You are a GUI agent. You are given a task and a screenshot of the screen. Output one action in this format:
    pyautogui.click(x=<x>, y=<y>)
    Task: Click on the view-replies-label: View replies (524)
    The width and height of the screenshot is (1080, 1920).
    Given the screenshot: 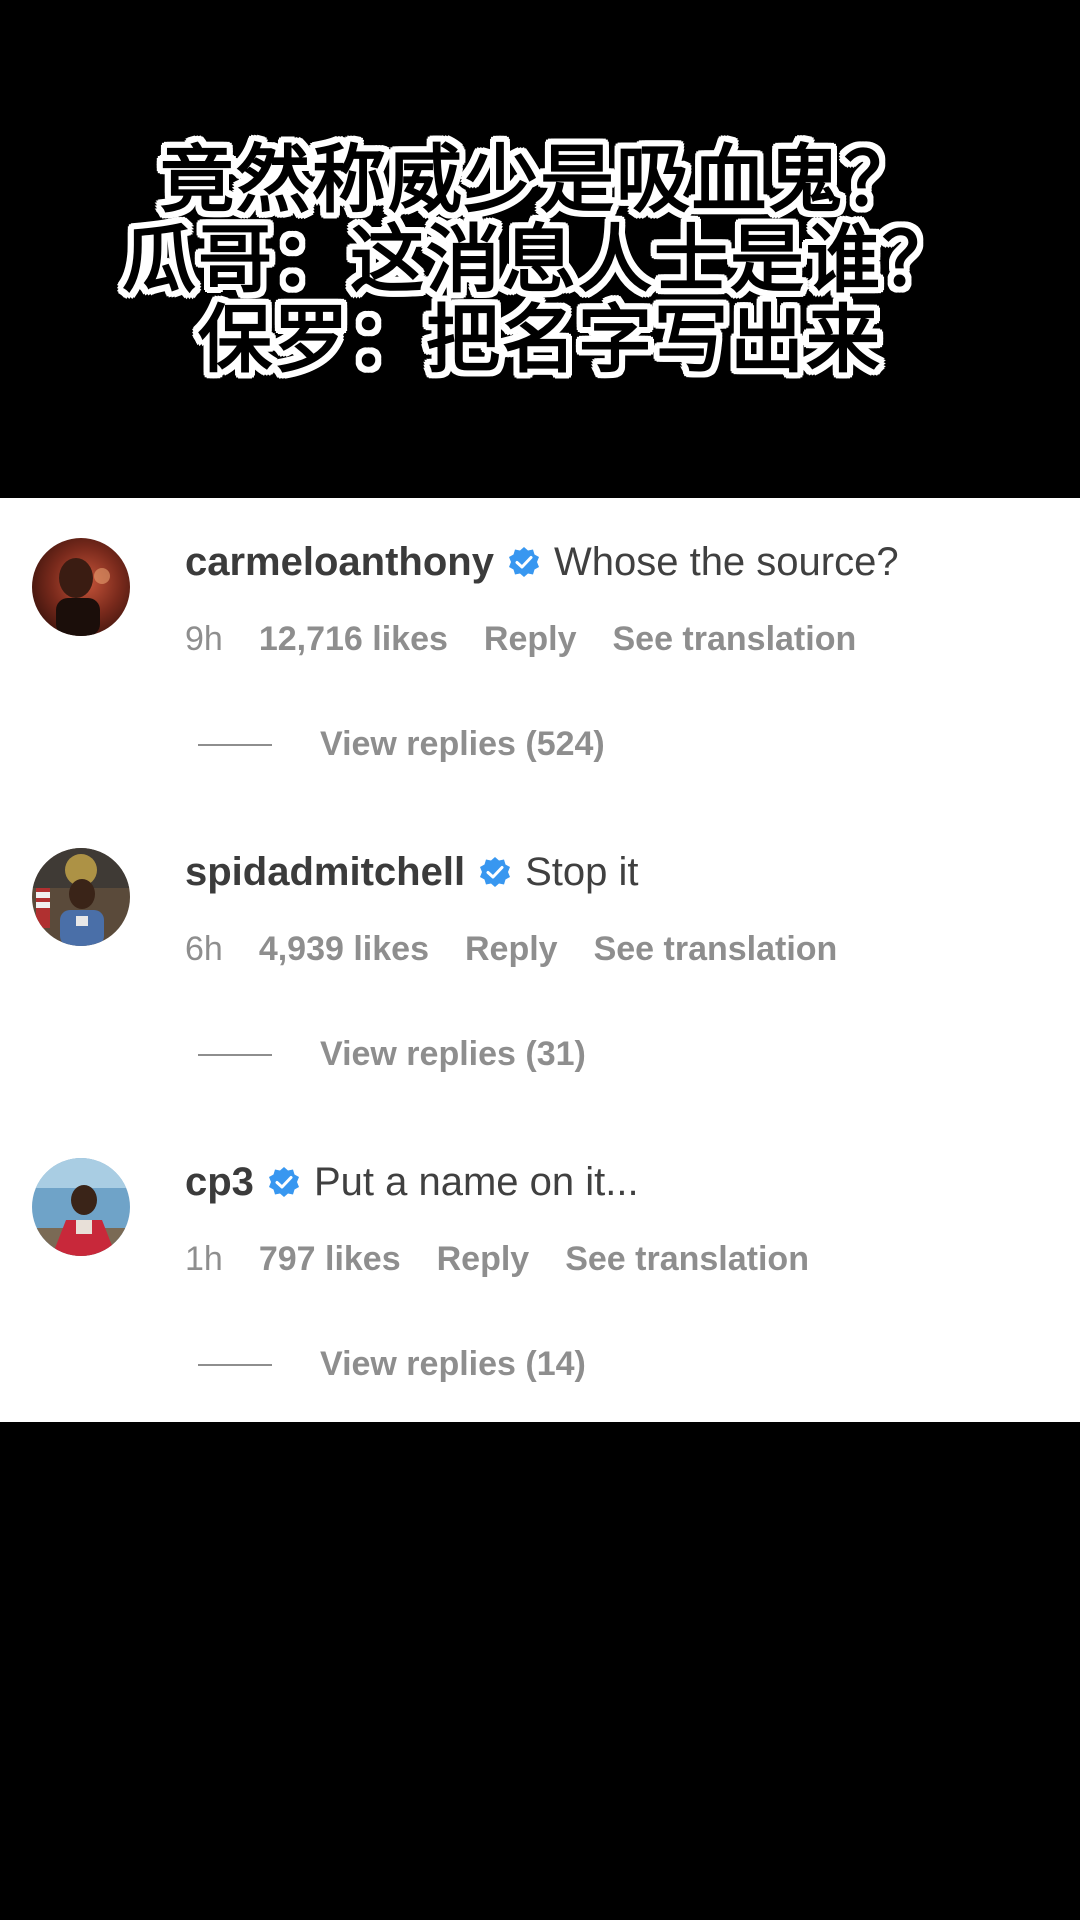 What is the action you would take?
    pyautogui.click(x=462, y=744)
    